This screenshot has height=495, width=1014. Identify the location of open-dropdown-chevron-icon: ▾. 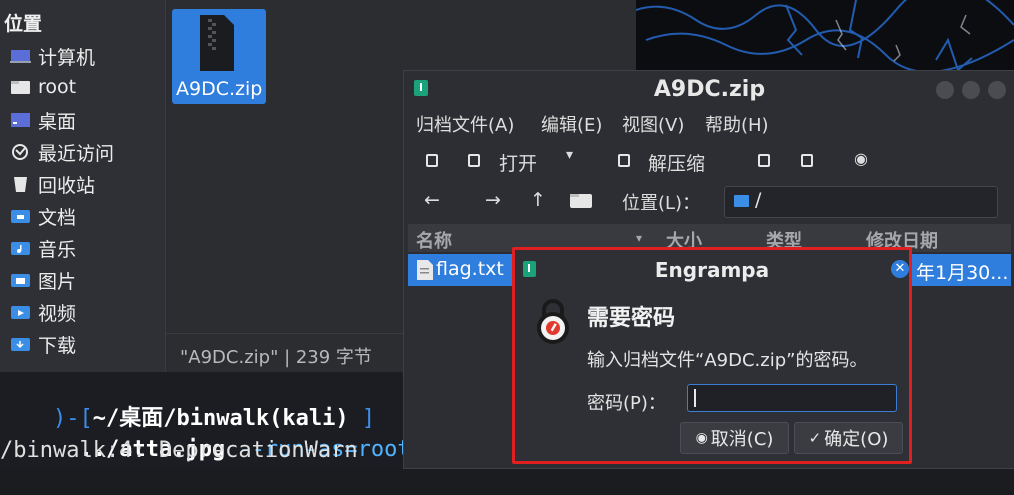
(569, 155).